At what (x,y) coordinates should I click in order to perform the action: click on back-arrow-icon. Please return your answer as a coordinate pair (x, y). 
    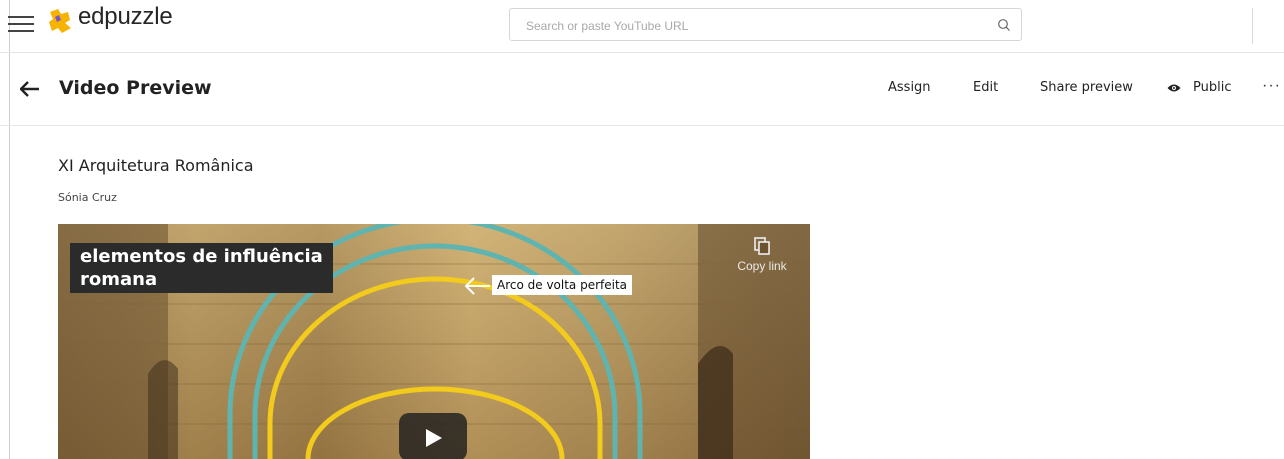
    Looking at the image, I should click on (30, 89).